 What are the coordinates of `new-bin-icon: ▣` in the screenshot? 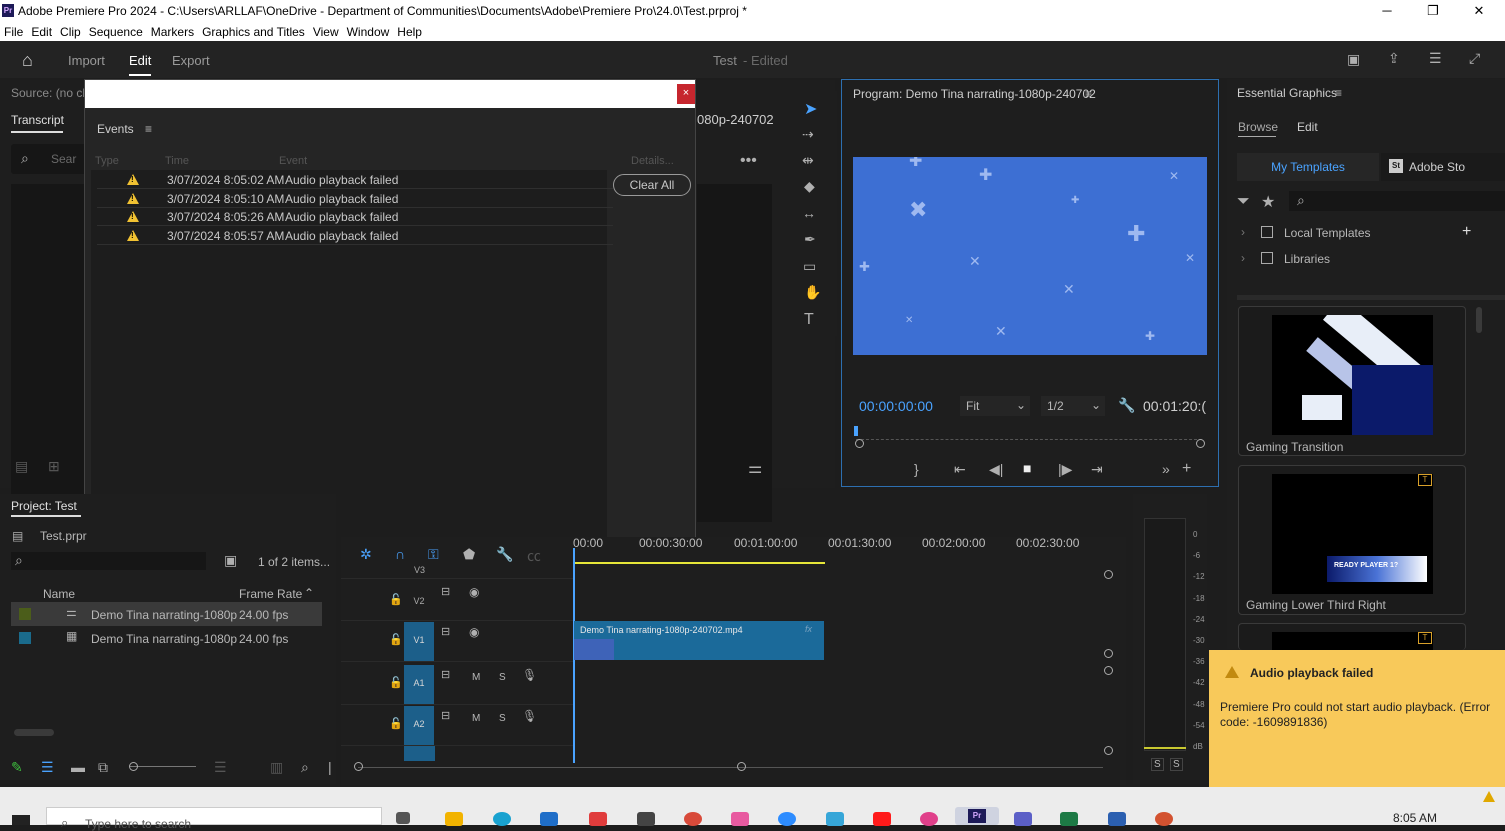 It's located at (230, 560).